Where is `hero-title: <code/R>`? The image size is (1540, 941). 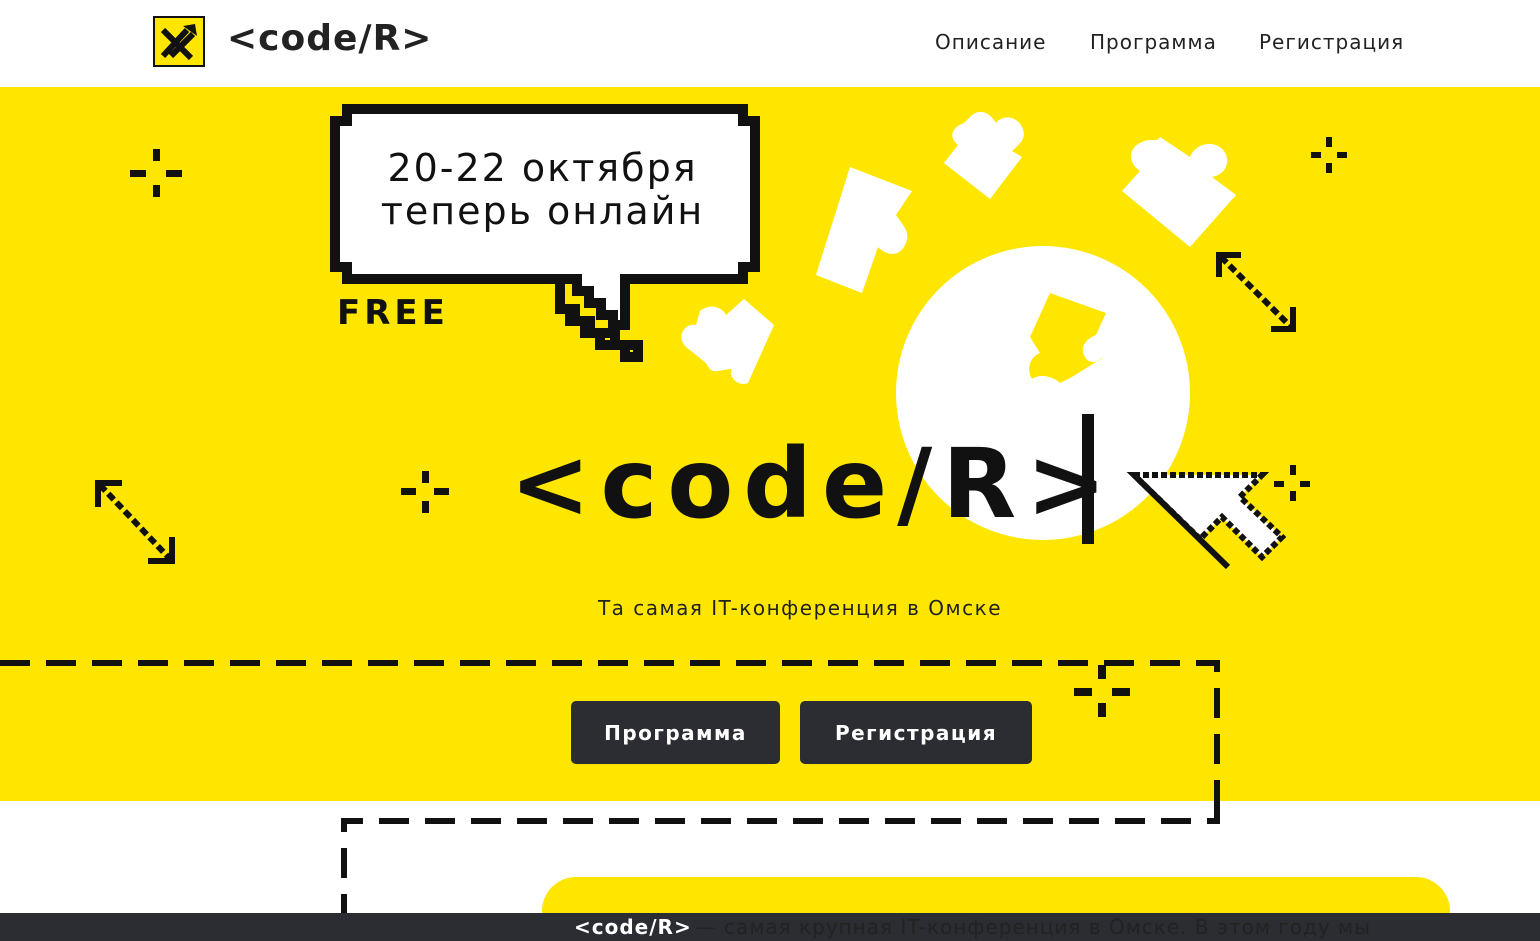 hero-title: <code/R> is located at coordinates (813, 484).